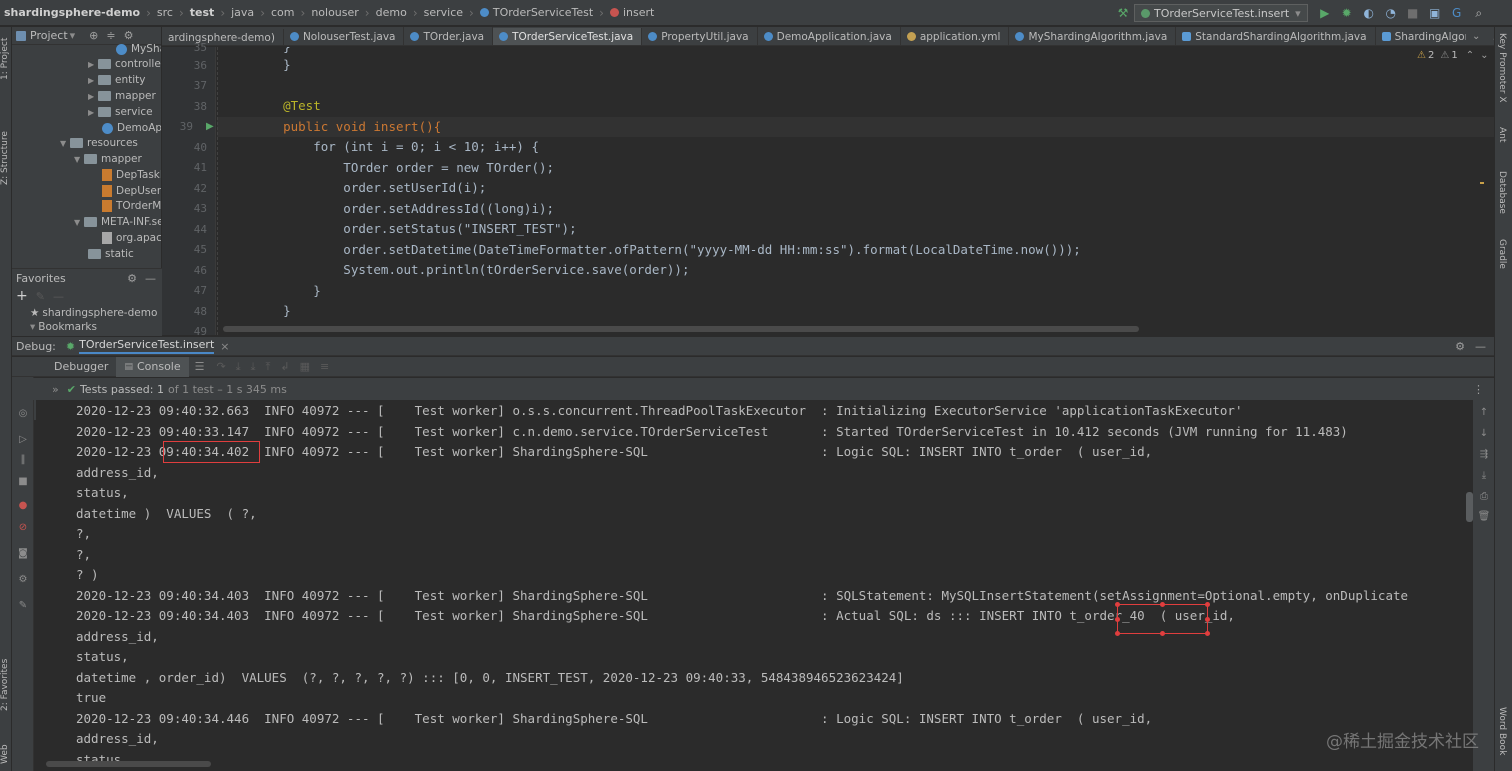 Image resolution: width=1512 pixels, height=771 pixels. What do you see at coordinates (1502, 261) in the screenshot?
I see `gradle-tool-tab: Gradle` at bounding box center [1502, 261].